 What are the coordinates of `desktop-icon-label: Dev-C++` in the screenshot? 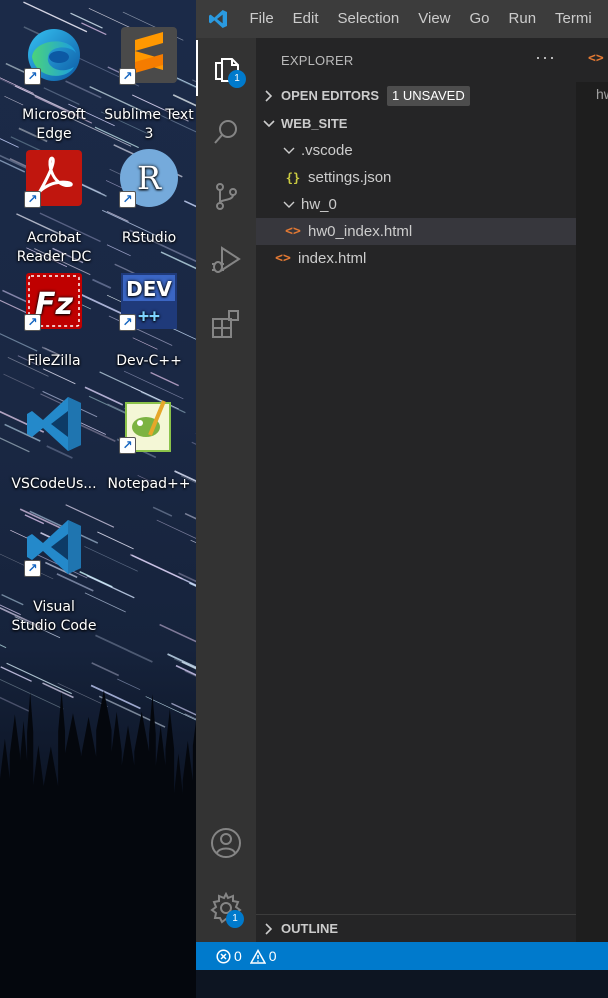 It's located at (149, 361).